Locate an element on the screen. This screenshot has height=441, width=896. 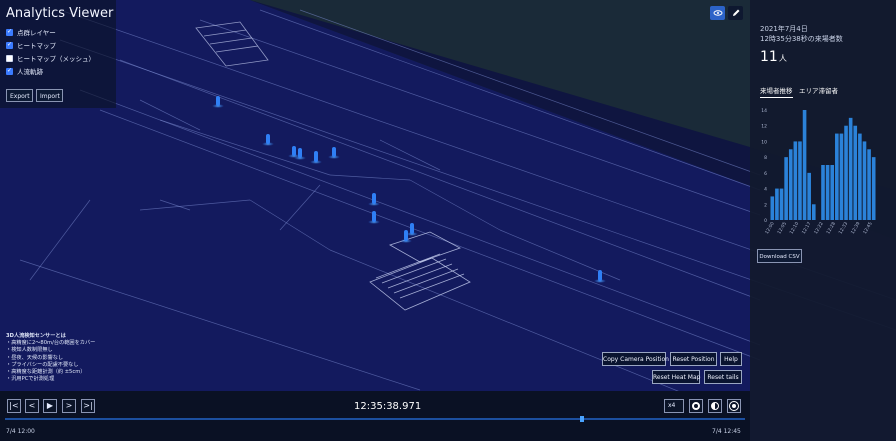
reset-tails-button: Reset tails is located at coordinates (723, 377).